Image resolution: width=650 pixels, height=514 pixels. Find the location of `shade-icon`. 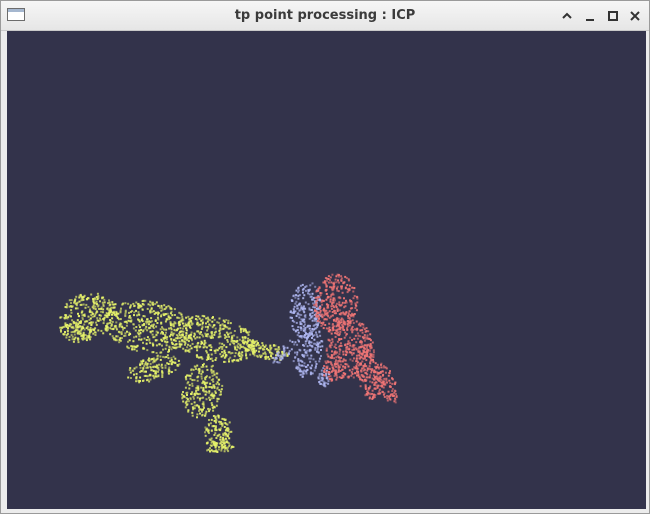

shade-icon is located at coordinates (567, 16).